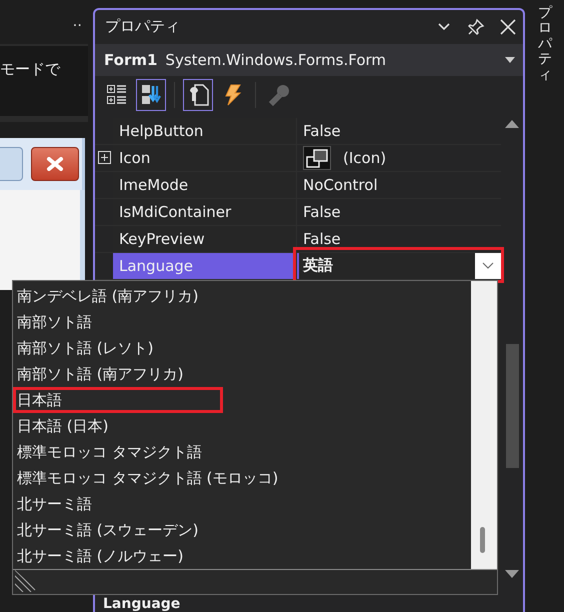 Image resolution: width=564 pixels, height=612 pixels. Describe the element at coordinates (510, 59) in the screenshot. I see `dropdown-arrow-icon` at that location.